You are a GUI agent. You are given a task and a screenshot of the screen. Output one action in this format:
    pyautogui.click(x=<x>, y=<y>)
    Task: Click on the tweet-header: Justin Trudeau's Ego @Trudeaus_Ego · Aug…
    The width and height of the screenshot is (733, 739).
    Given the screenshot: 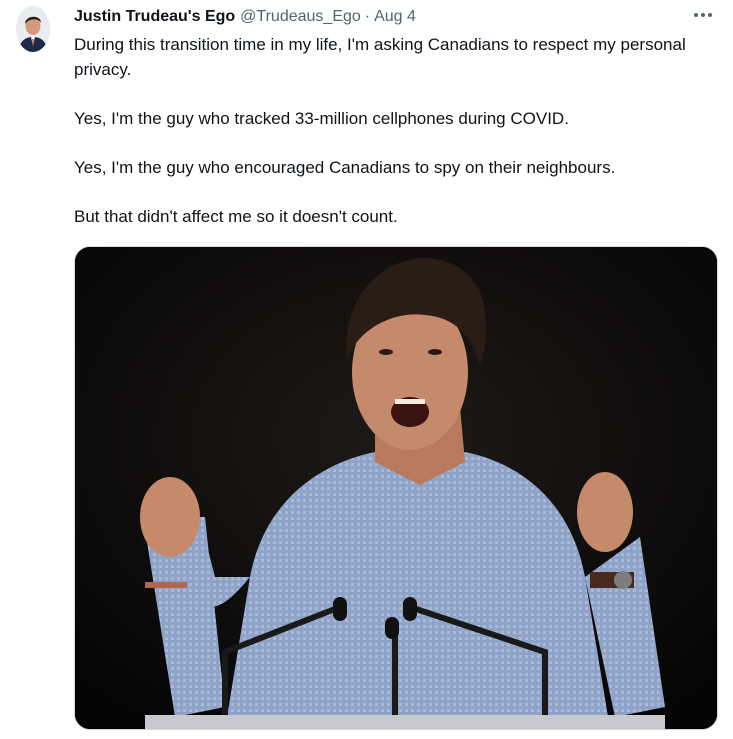 What is the action you would take?
    pyautogui.click(x=395, y=17)
    